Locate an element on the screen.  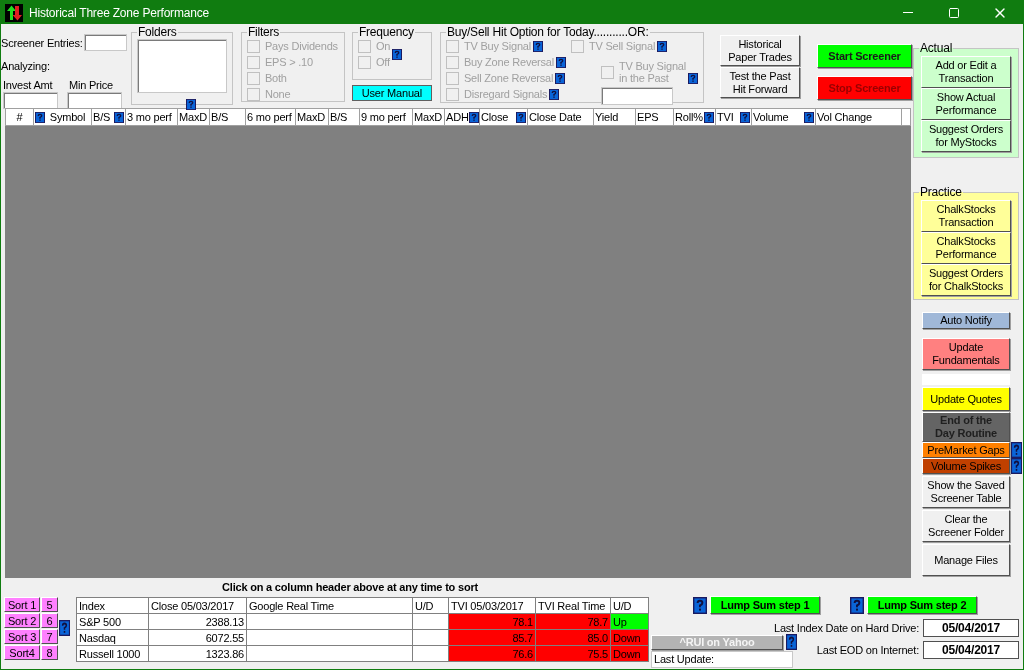
checkbox-label: TV Sell Signal is located at coordinates (622, 46).